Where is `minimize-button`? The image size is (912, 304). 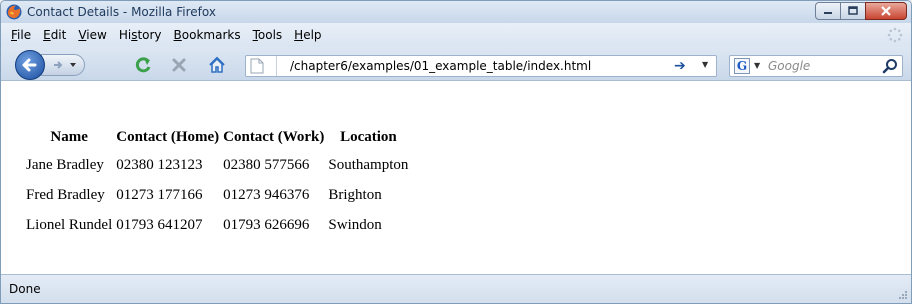
minimize-button is located at coordinates (828, 11).